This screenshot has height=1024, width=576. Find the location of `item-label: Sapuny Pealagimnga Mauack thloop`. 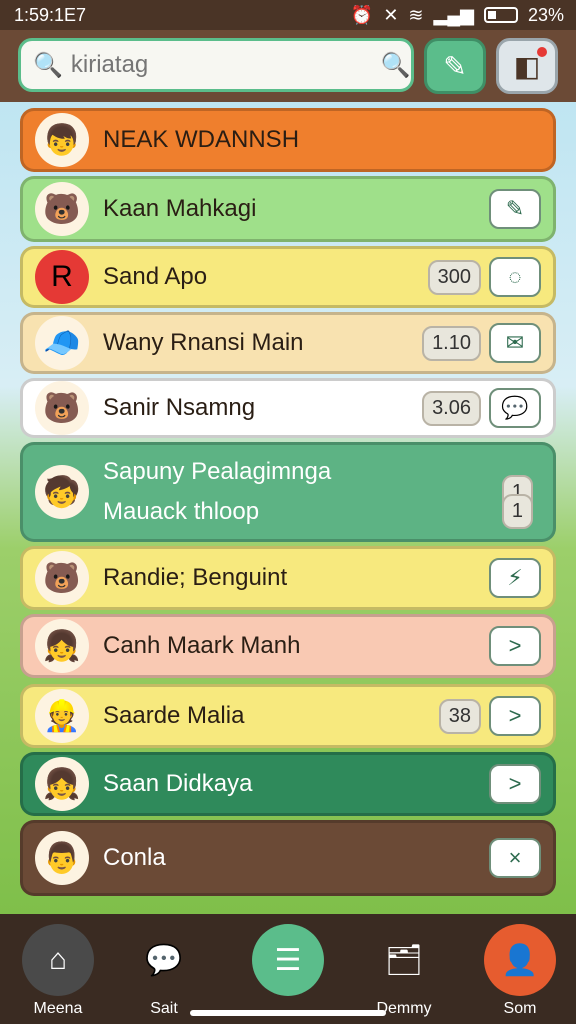

item-label: Sapuny Pealagimnga Mauack thloop is located at coordinates (302, 492).